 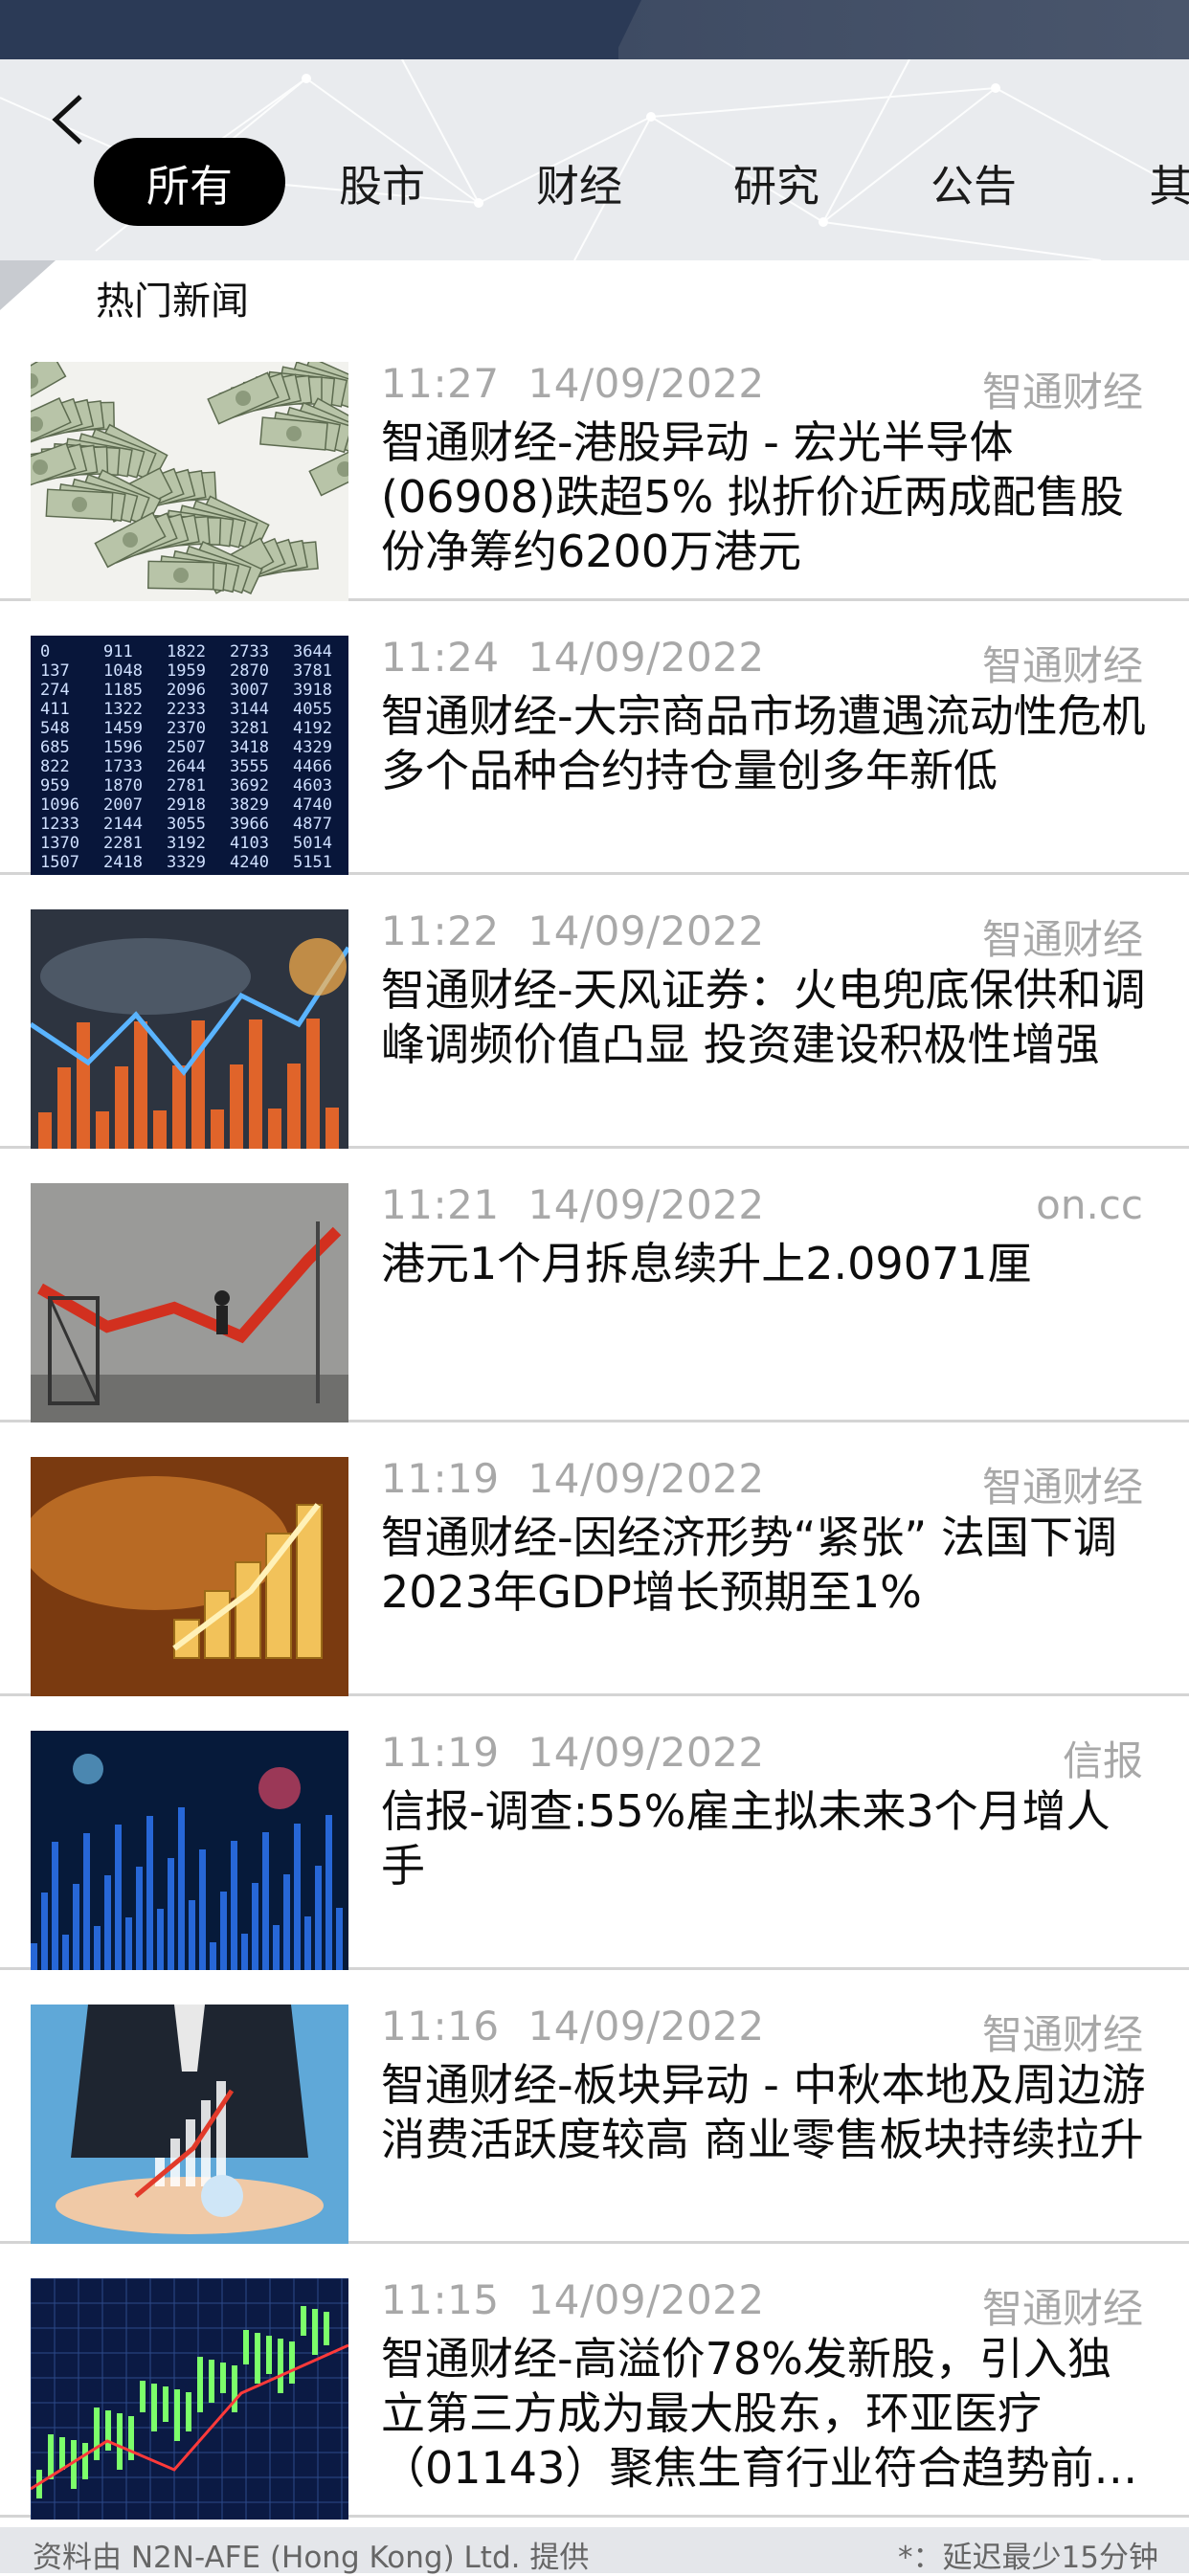 I want to click on tab-3: 研究, so click(x=776, y=182).